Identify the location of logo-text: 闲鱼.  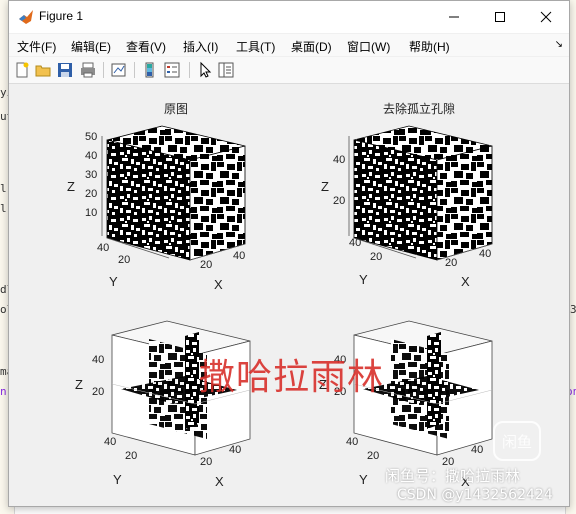
(516, 442).